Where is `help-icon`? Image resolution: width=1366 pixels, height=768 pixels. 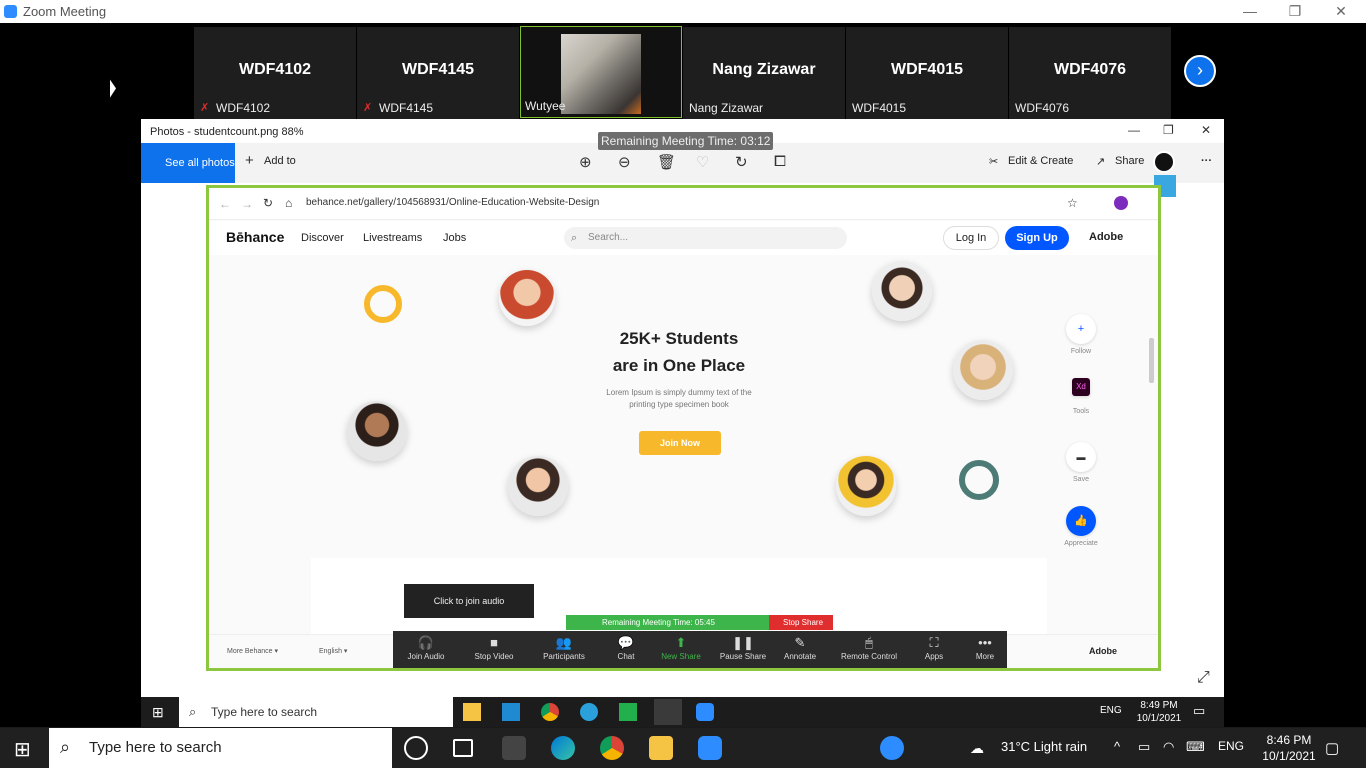
help-icon is located at coordinates (892, 748).